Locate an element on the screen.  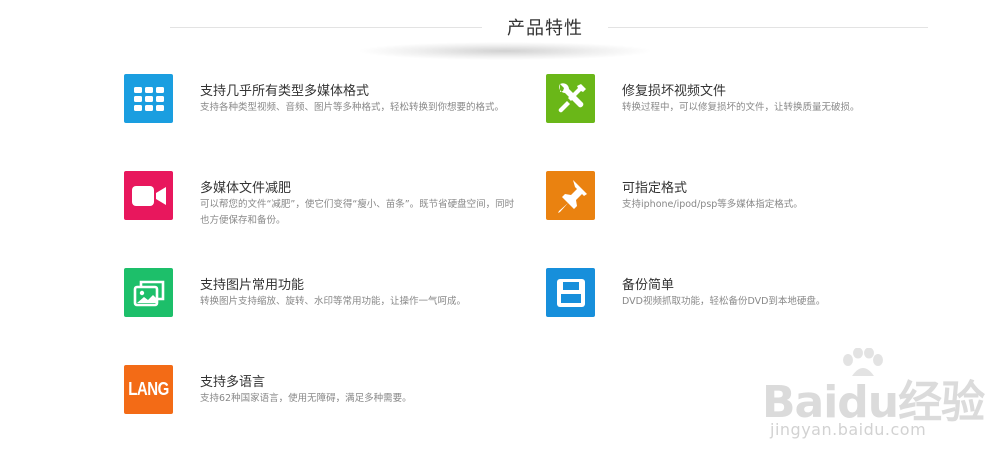
feature-title: 支持几乎所有类型多媒体格式 is located at coordinates (285, 91).